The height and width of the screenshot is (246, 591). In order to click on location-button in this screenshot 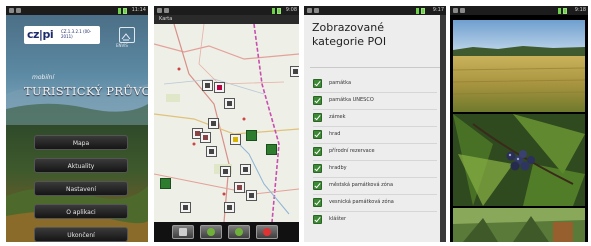, I will do `click(211, 232)`.